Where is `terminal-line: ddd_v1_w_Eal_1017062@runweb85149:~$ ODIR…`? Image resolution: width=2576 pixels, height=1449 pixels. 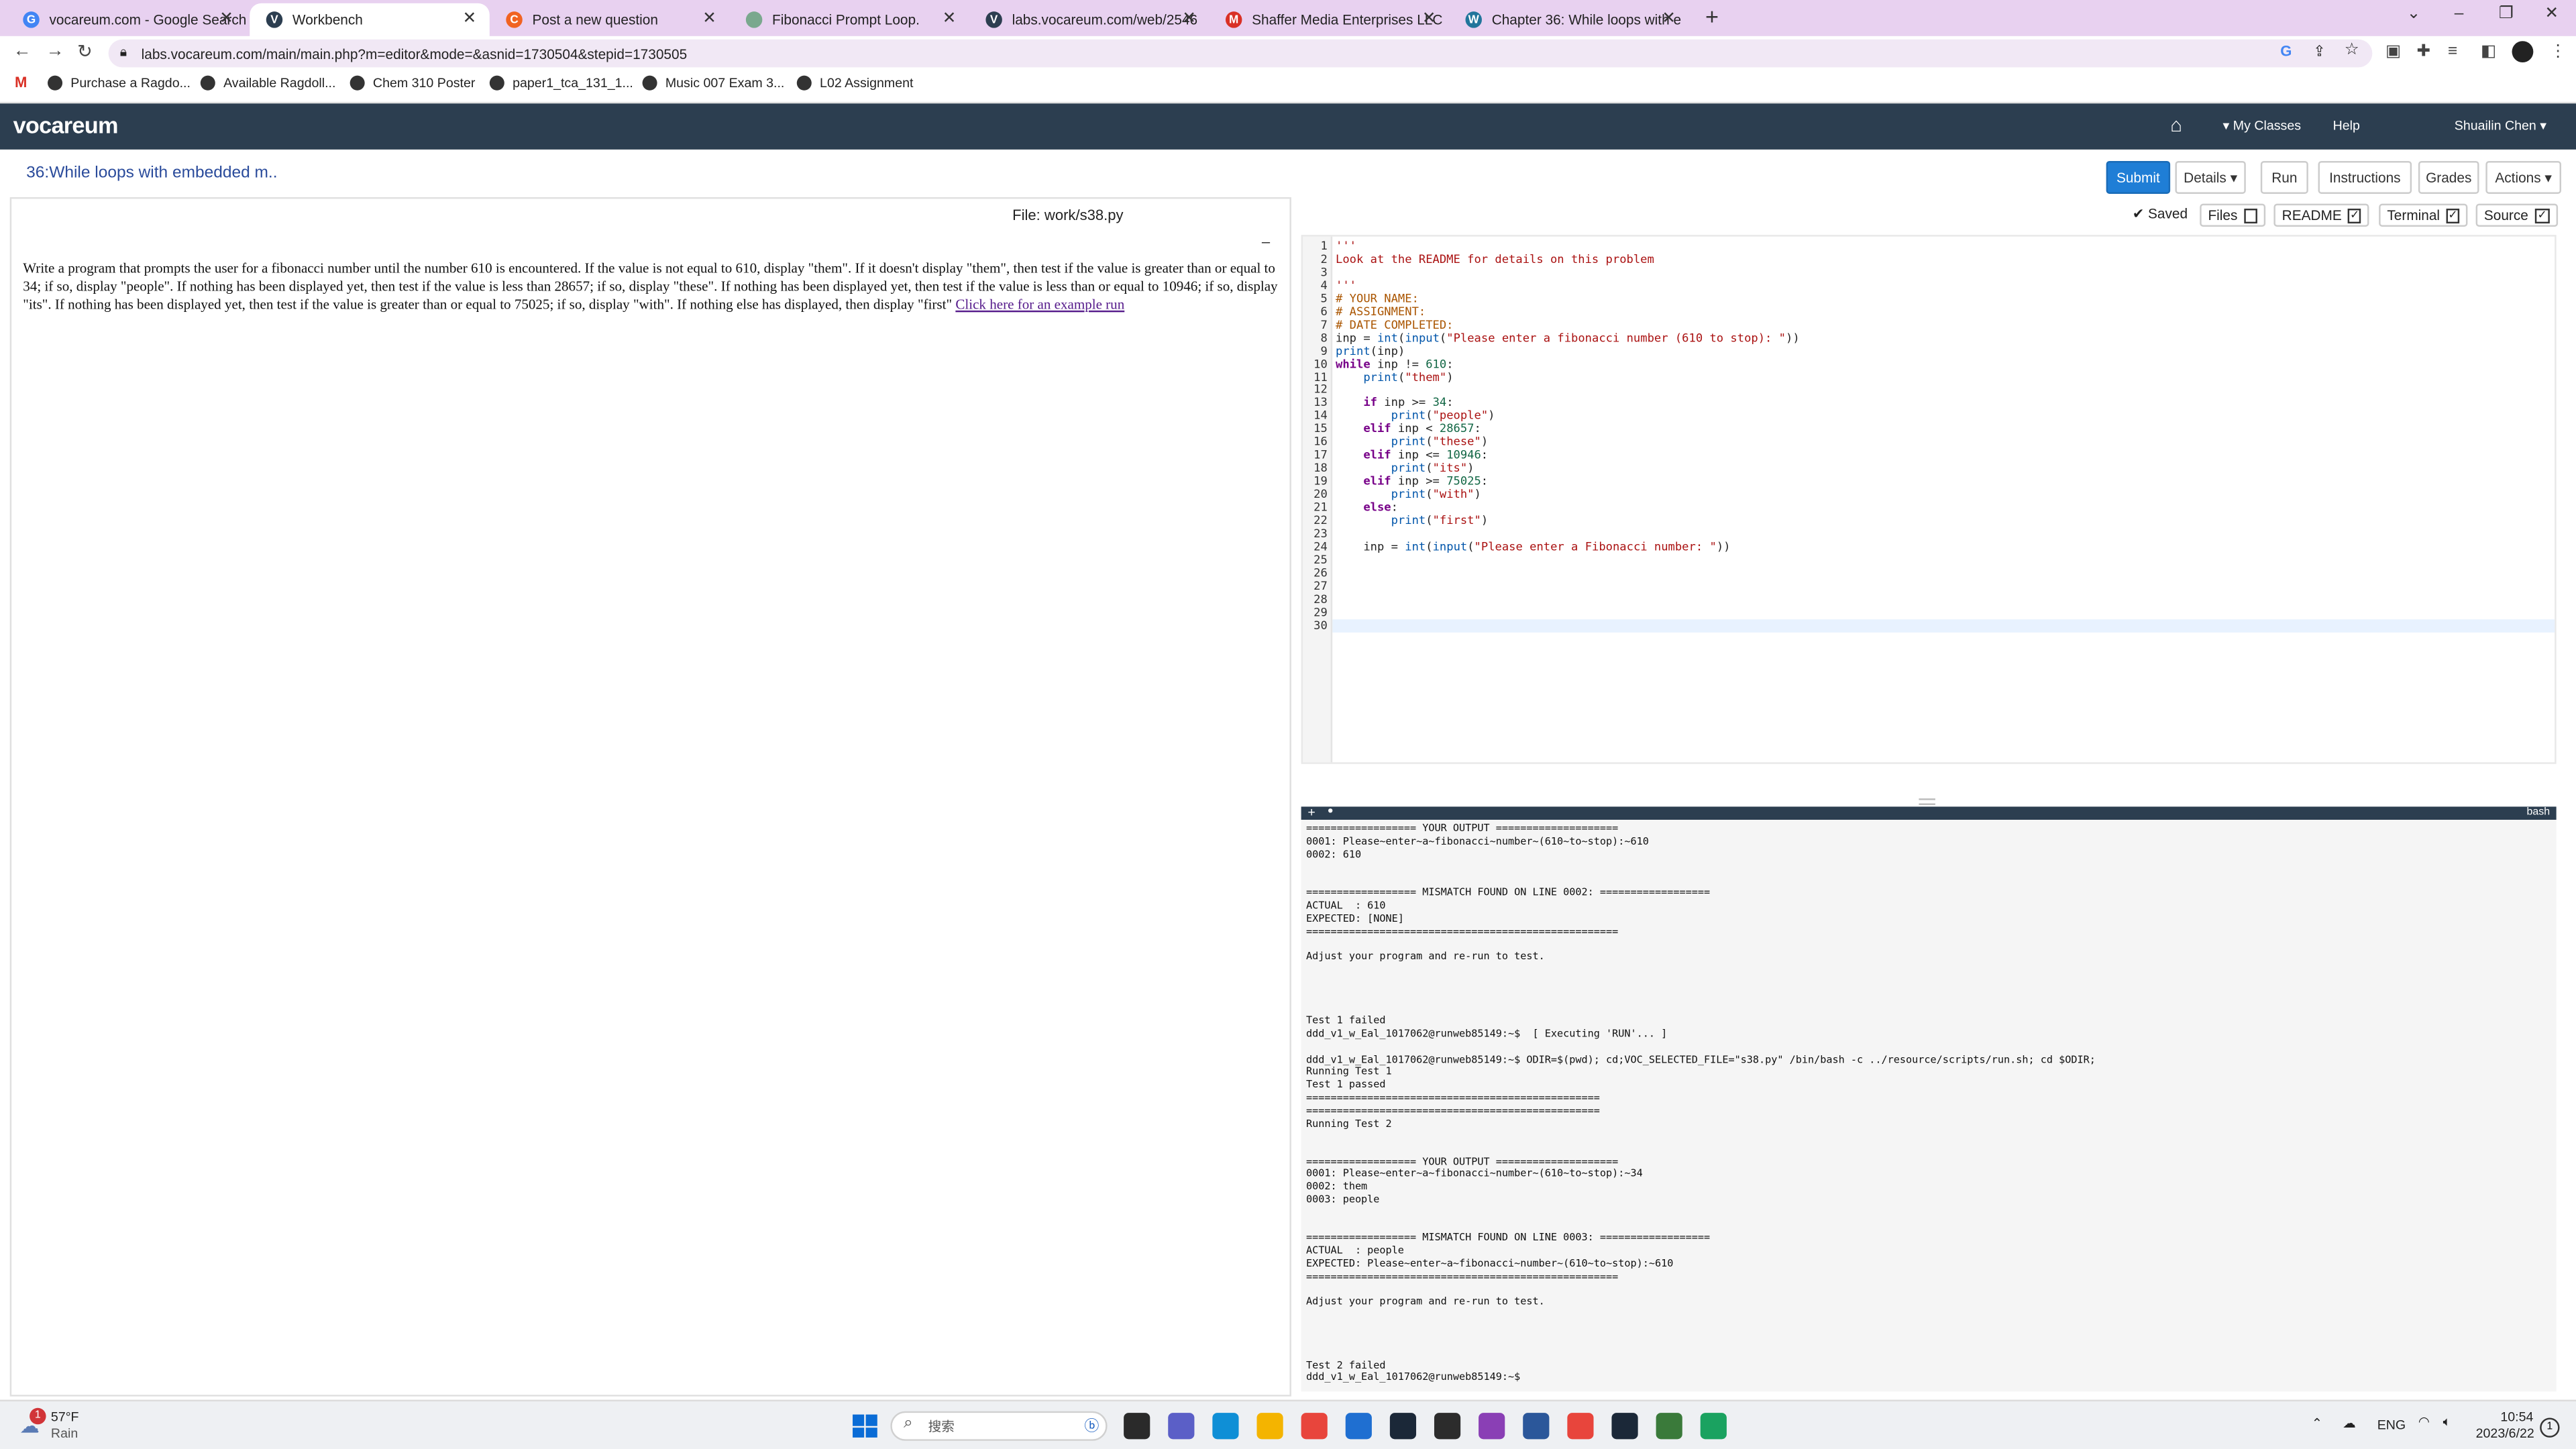 terminal-line: ddd_v1_w_Eal_1017062@runweb85149:~$ ODIR… is located at coordinates (1700, 1061).